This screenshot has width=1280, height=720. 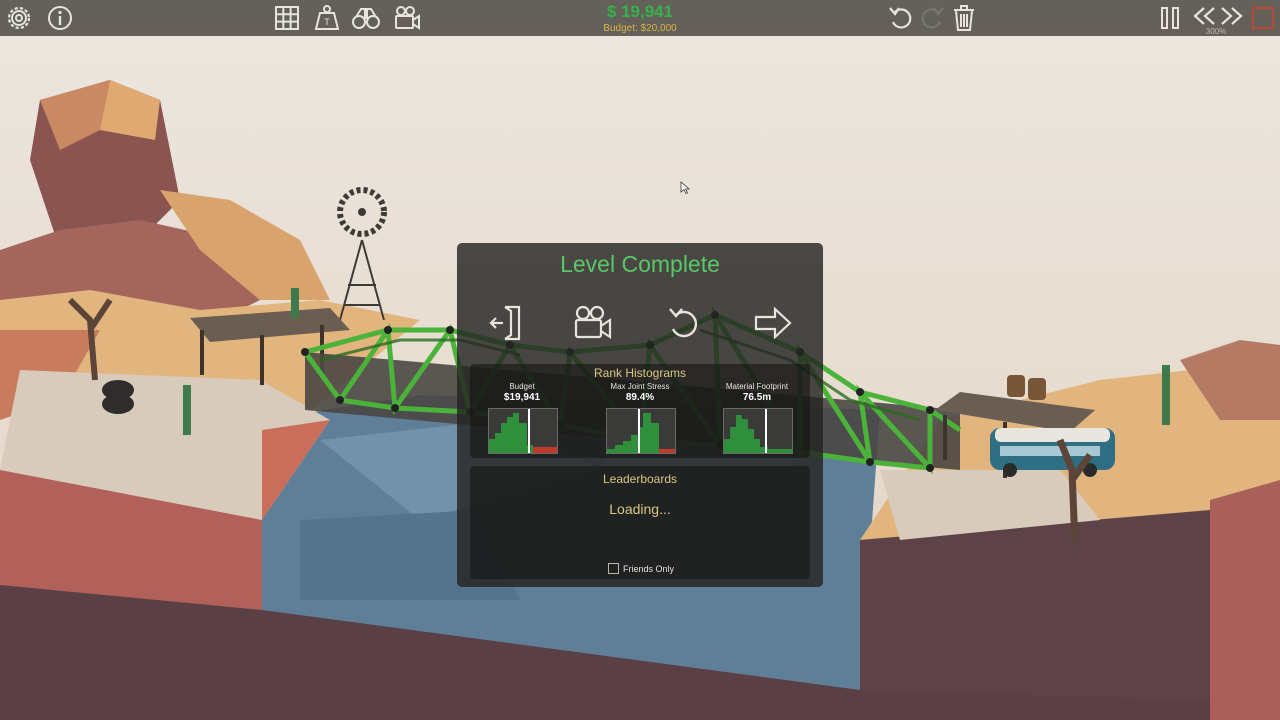 I want to click on top-toolbar: T $ 19,941 Budget: $20,000 300%, so click(x=640, y=18).